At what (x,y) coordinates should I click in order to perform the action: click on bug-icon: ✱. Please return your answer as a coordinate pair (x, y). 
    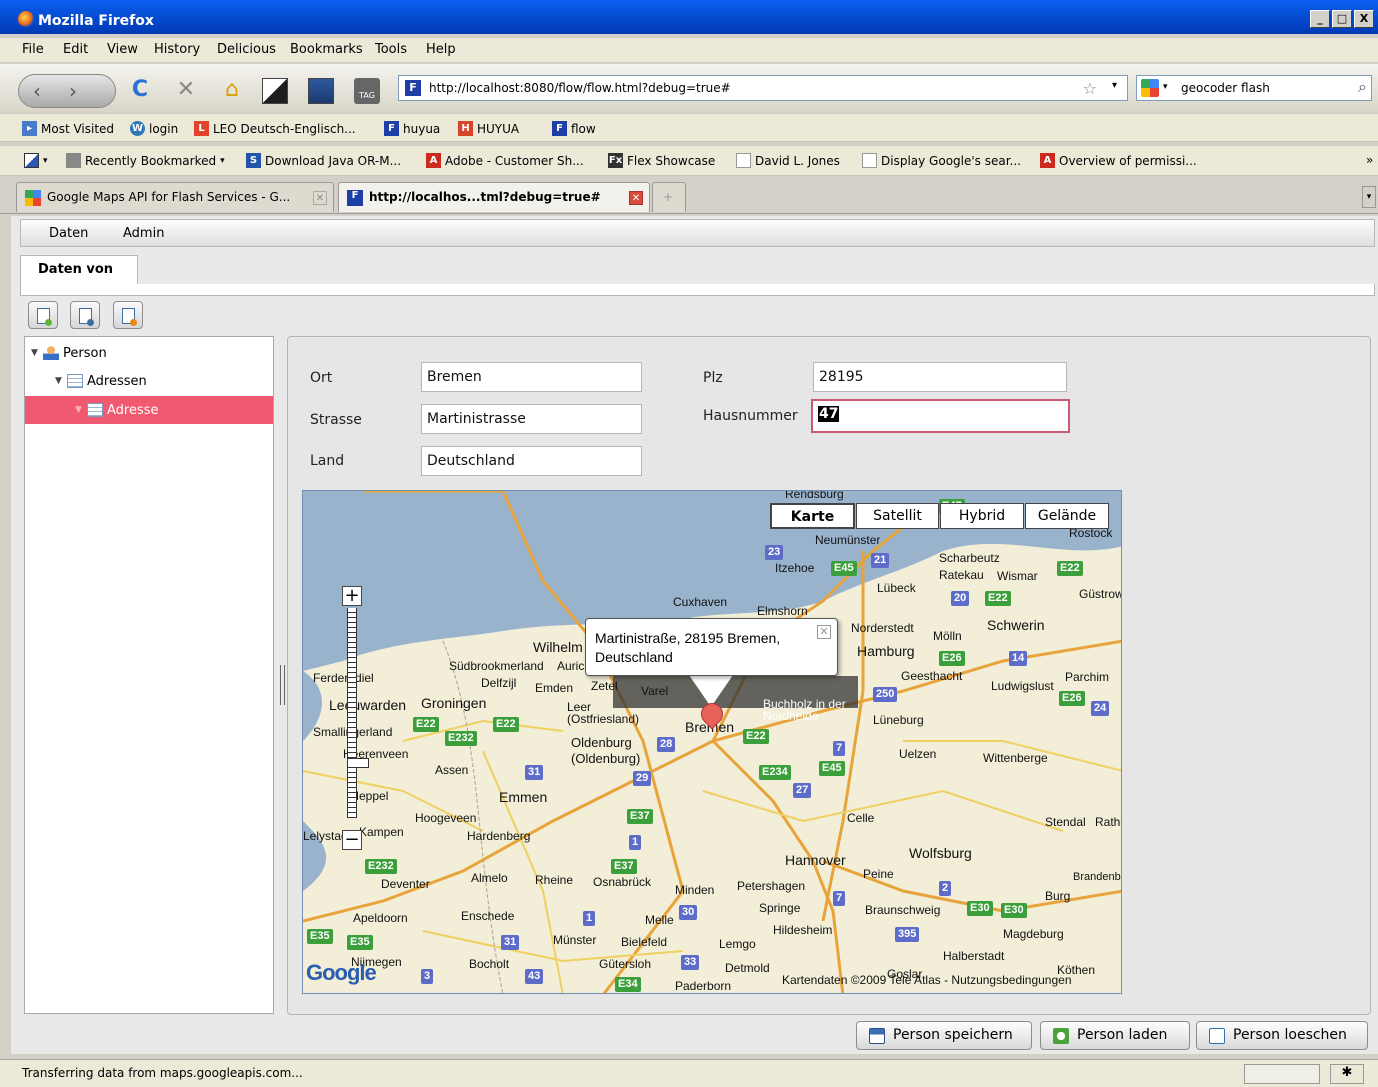
    Looking at the image, I should click on (1347, 1074).